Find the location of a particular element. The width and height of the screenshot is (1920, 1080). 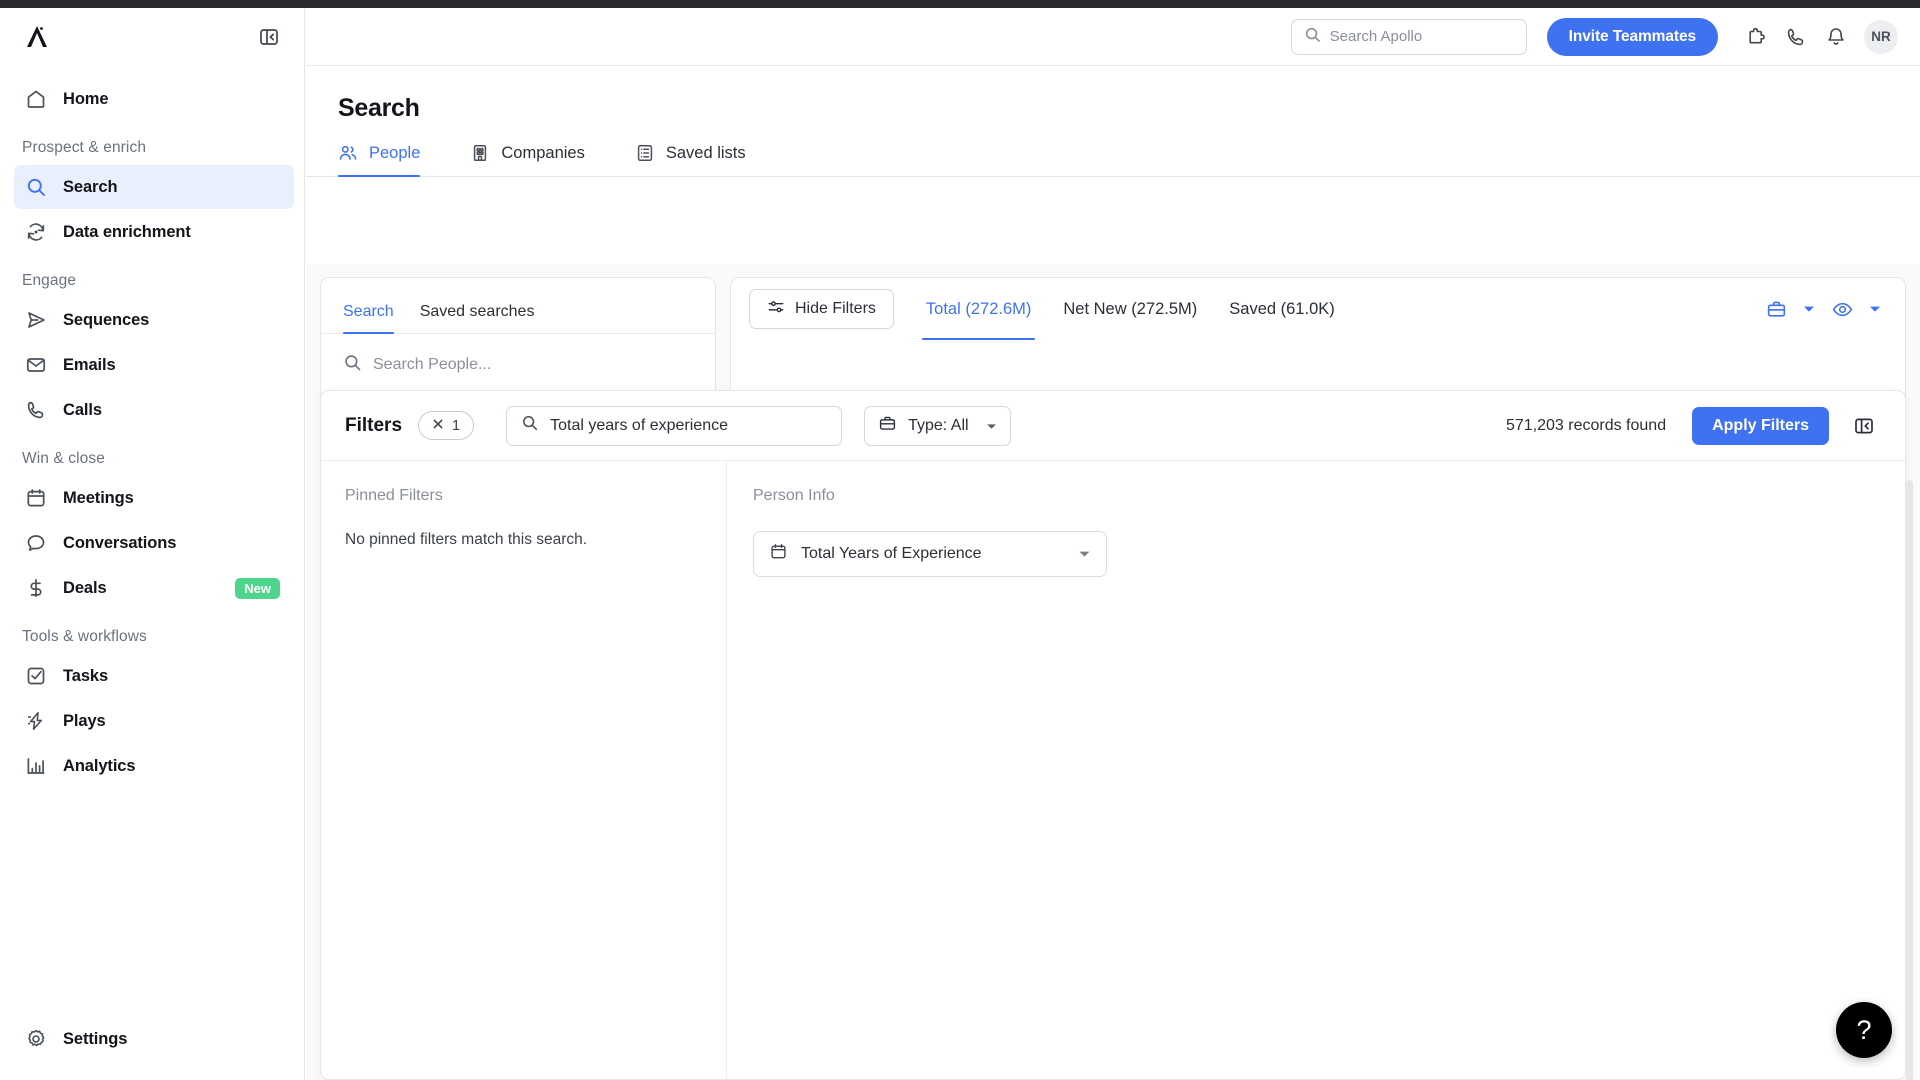

sidebar-item-label: Calls is located at coordinates (82, 409).